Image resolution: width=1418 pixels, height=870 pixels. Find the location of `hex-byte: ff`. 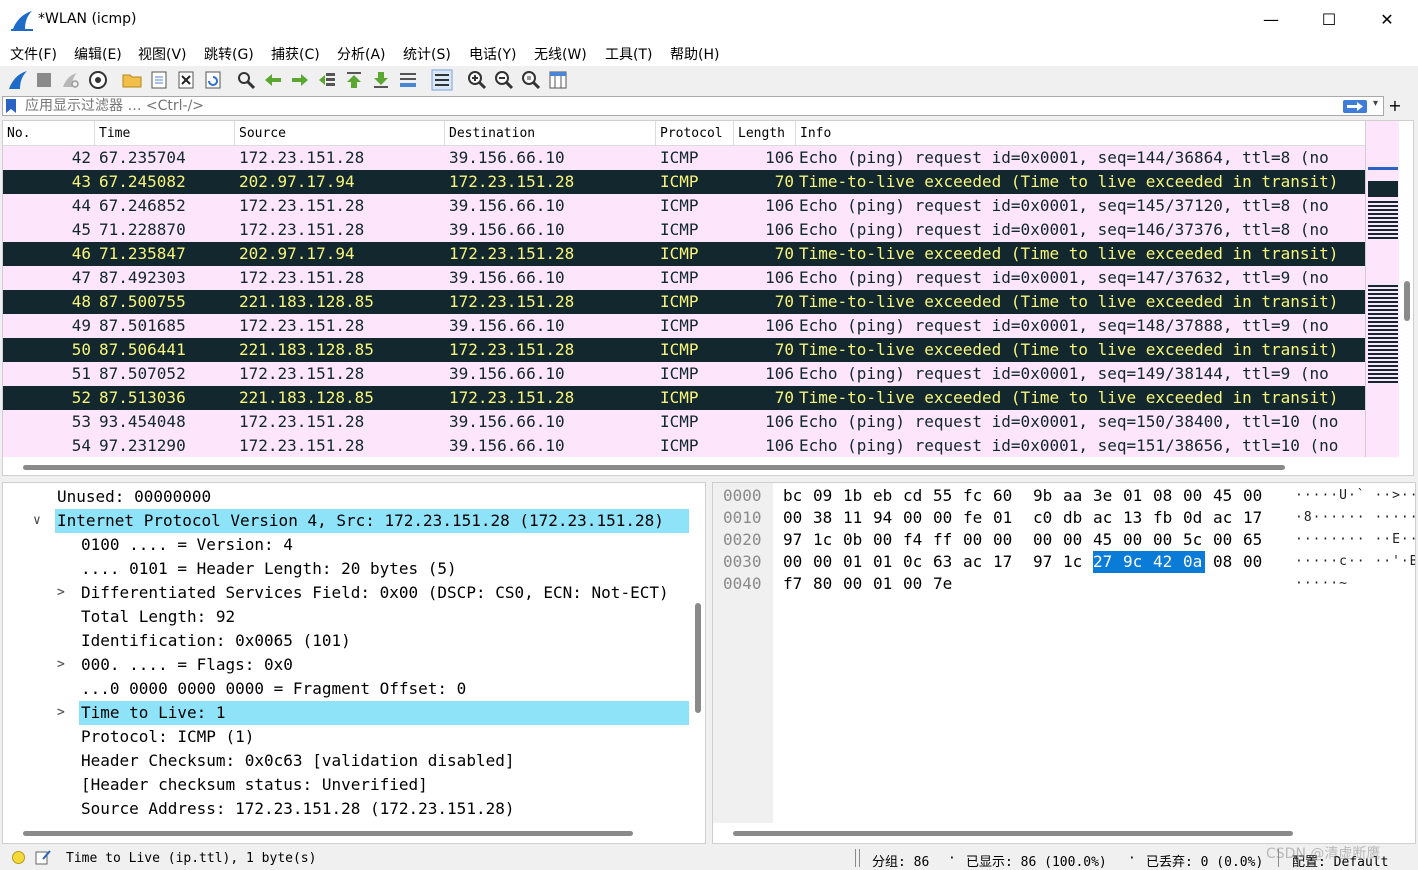

hex-byte: ff is located at coordinates (944, 540).